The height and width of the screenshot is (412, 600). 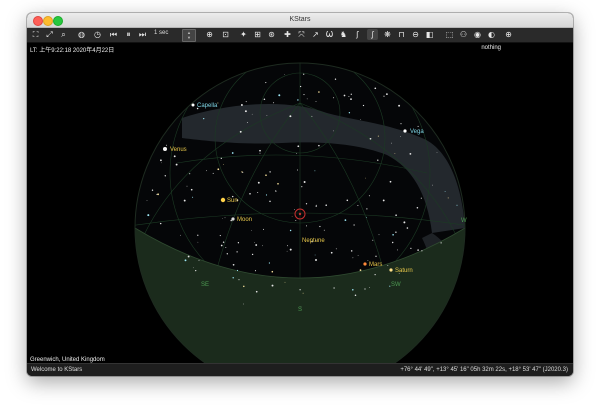 What do you see at coordinates (243, 34) in the screenshot?
I see `stars-toggle-icon: ✦` at bounding box center [243, 34].